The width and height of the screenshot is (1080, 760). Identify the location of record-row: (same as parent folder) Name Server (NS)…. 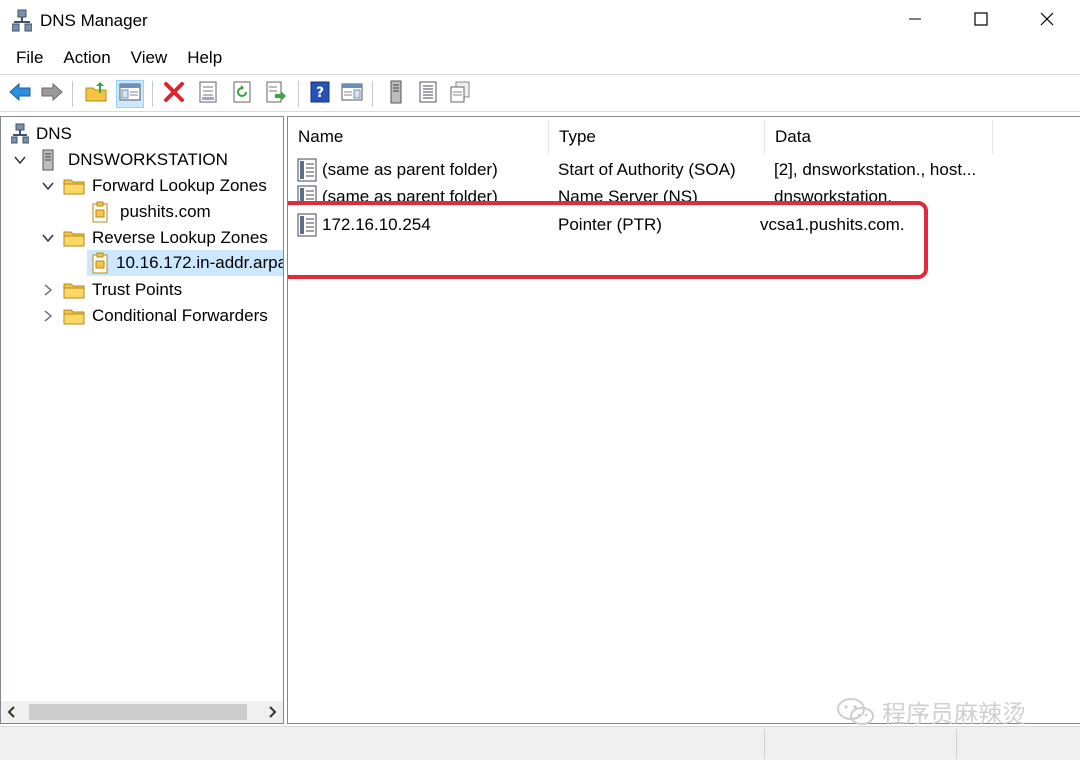
(656, 193).